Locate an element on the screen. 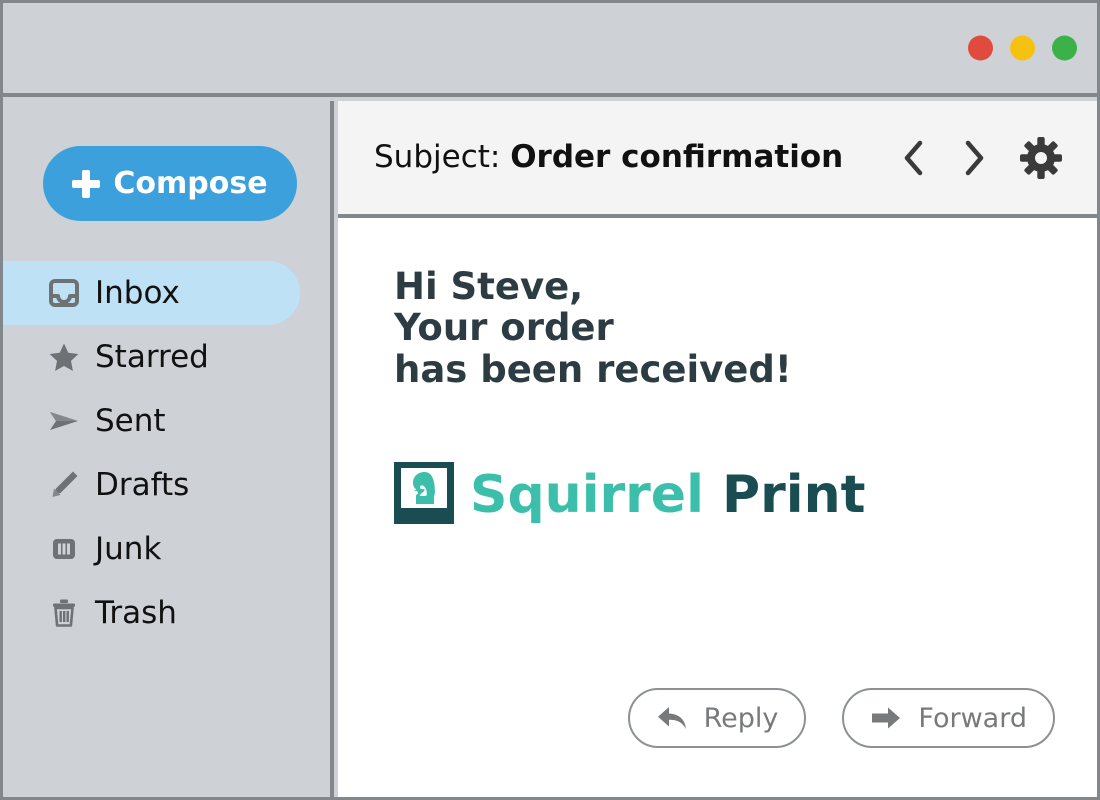 Image resolution: width=1100 pixels, height=800 pixels. reply-button: Reply is located at coordinates (717, 718).